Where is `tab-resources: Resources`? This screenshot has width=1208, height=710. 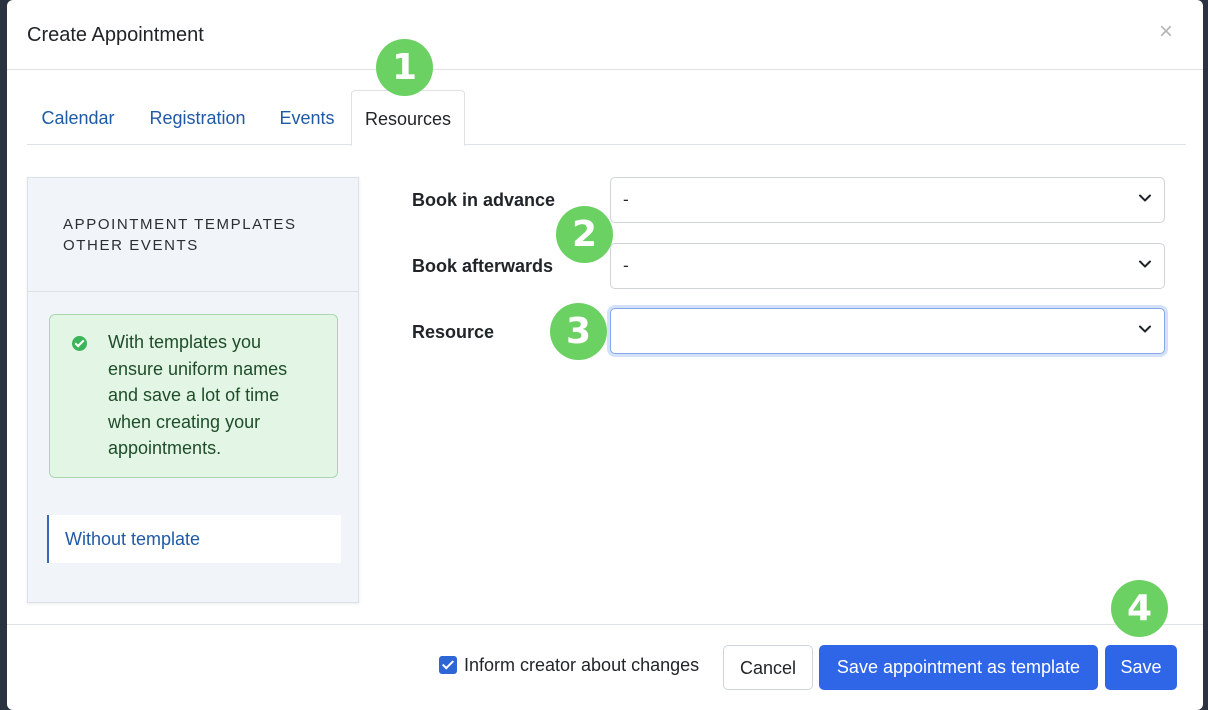 tab-resources: Resources is located at coordinates (408, 118).